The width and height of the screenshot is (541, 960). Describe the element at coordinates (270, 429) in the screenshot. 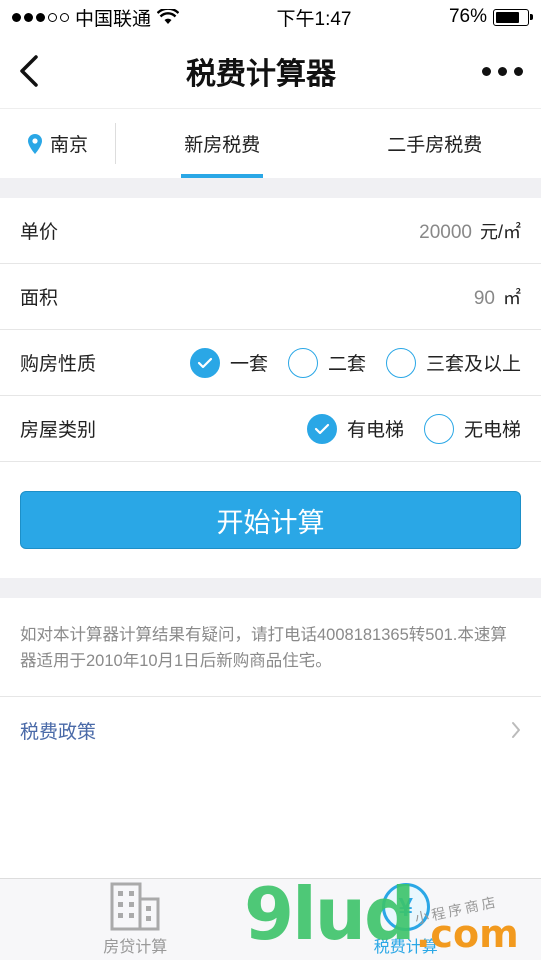

I see `house-type-row: 房屋类别 有电梯 无电梯` at that location.